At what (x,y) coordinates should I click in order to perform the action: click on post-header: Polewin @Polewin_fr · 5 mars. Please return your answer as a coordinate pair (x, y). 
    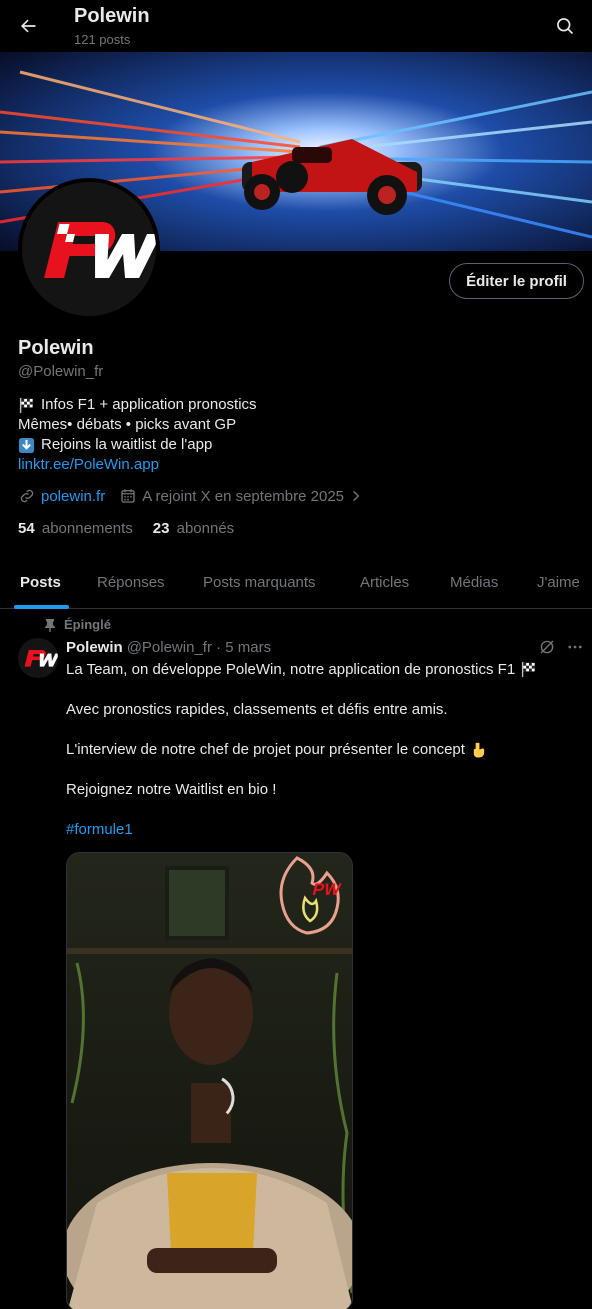
    Looking at the image, I should click on (168, 647).